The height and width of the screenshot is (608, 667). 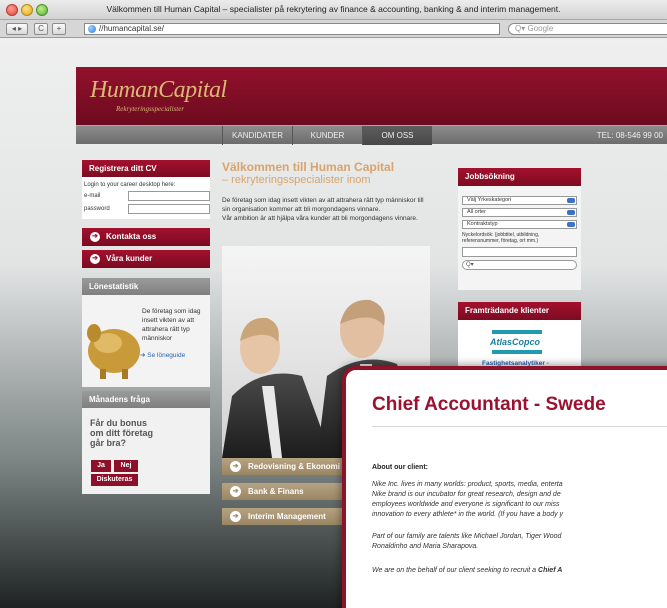 I want to click on welcome-subtitle: – rekryteringsspecialister inom, so click(x=296, y=180).